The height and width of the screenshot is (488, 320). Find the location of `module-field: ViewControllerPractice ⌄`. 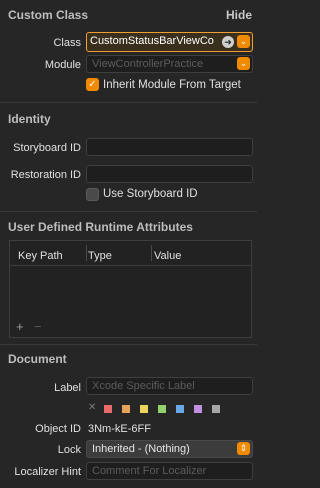

module-field: ViewControllerPractice ⌄ is located at coordinates (169, 64).